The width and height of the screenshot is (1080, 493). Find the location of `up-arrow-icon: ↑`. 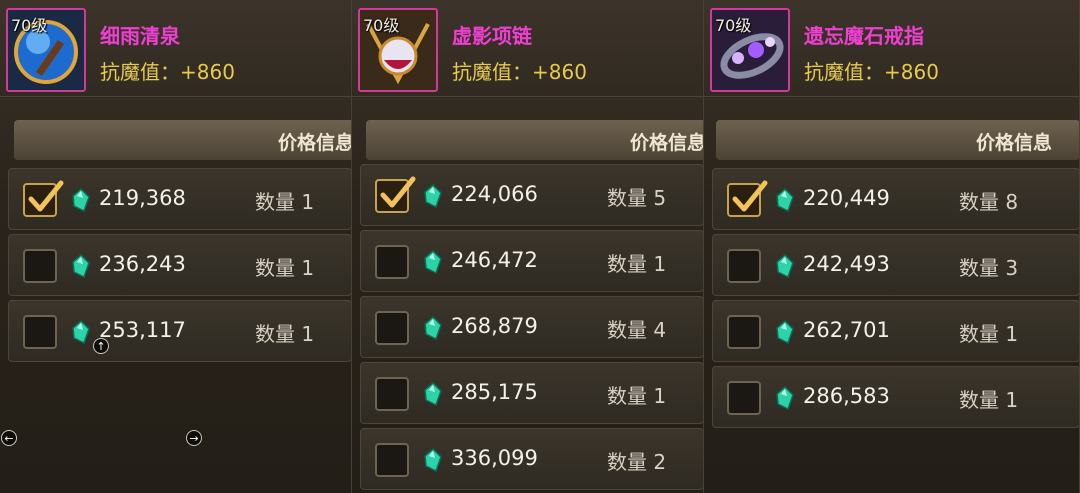

up-arrow-icon: ↑ is located at coordinates (101, 346).